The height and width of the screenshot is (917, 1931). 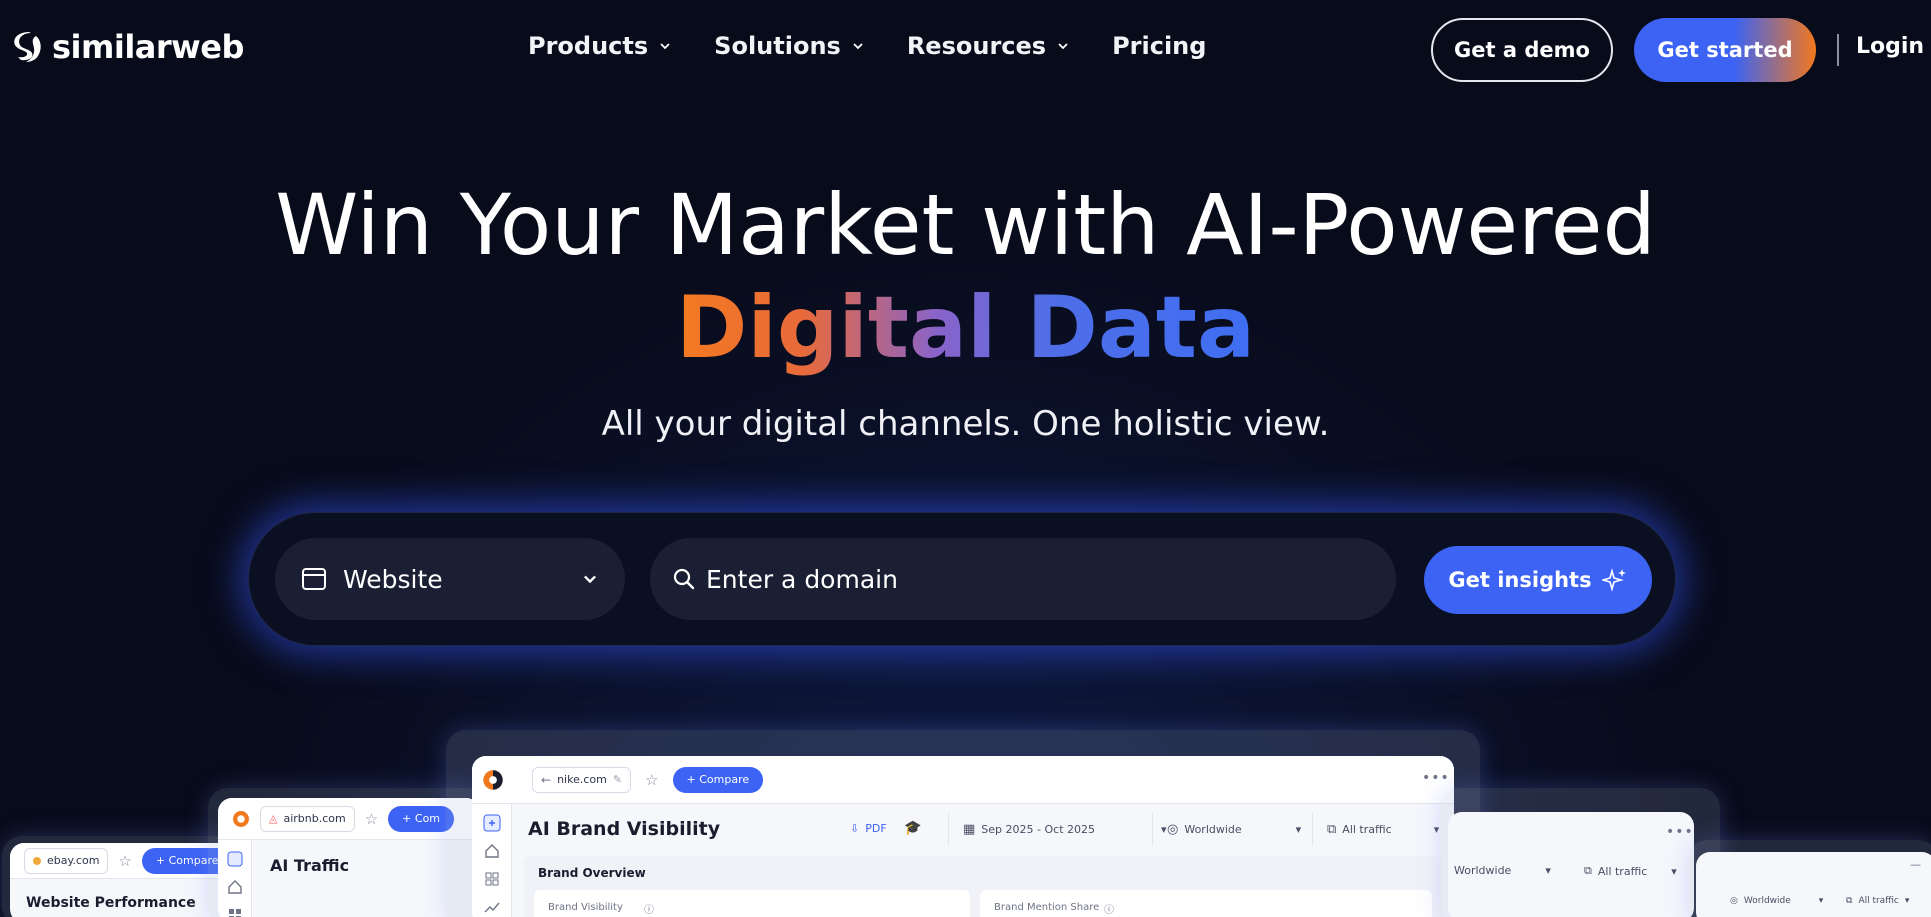 I want to click on right-region-filter: Worldwide ▾, so click(x=1502, y=870).